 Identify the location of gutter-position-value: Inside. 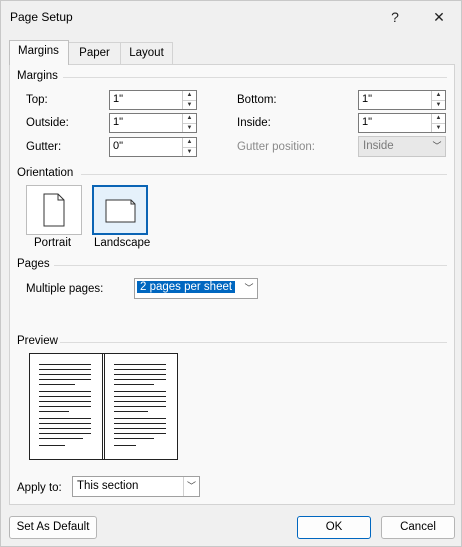
(378, 146).